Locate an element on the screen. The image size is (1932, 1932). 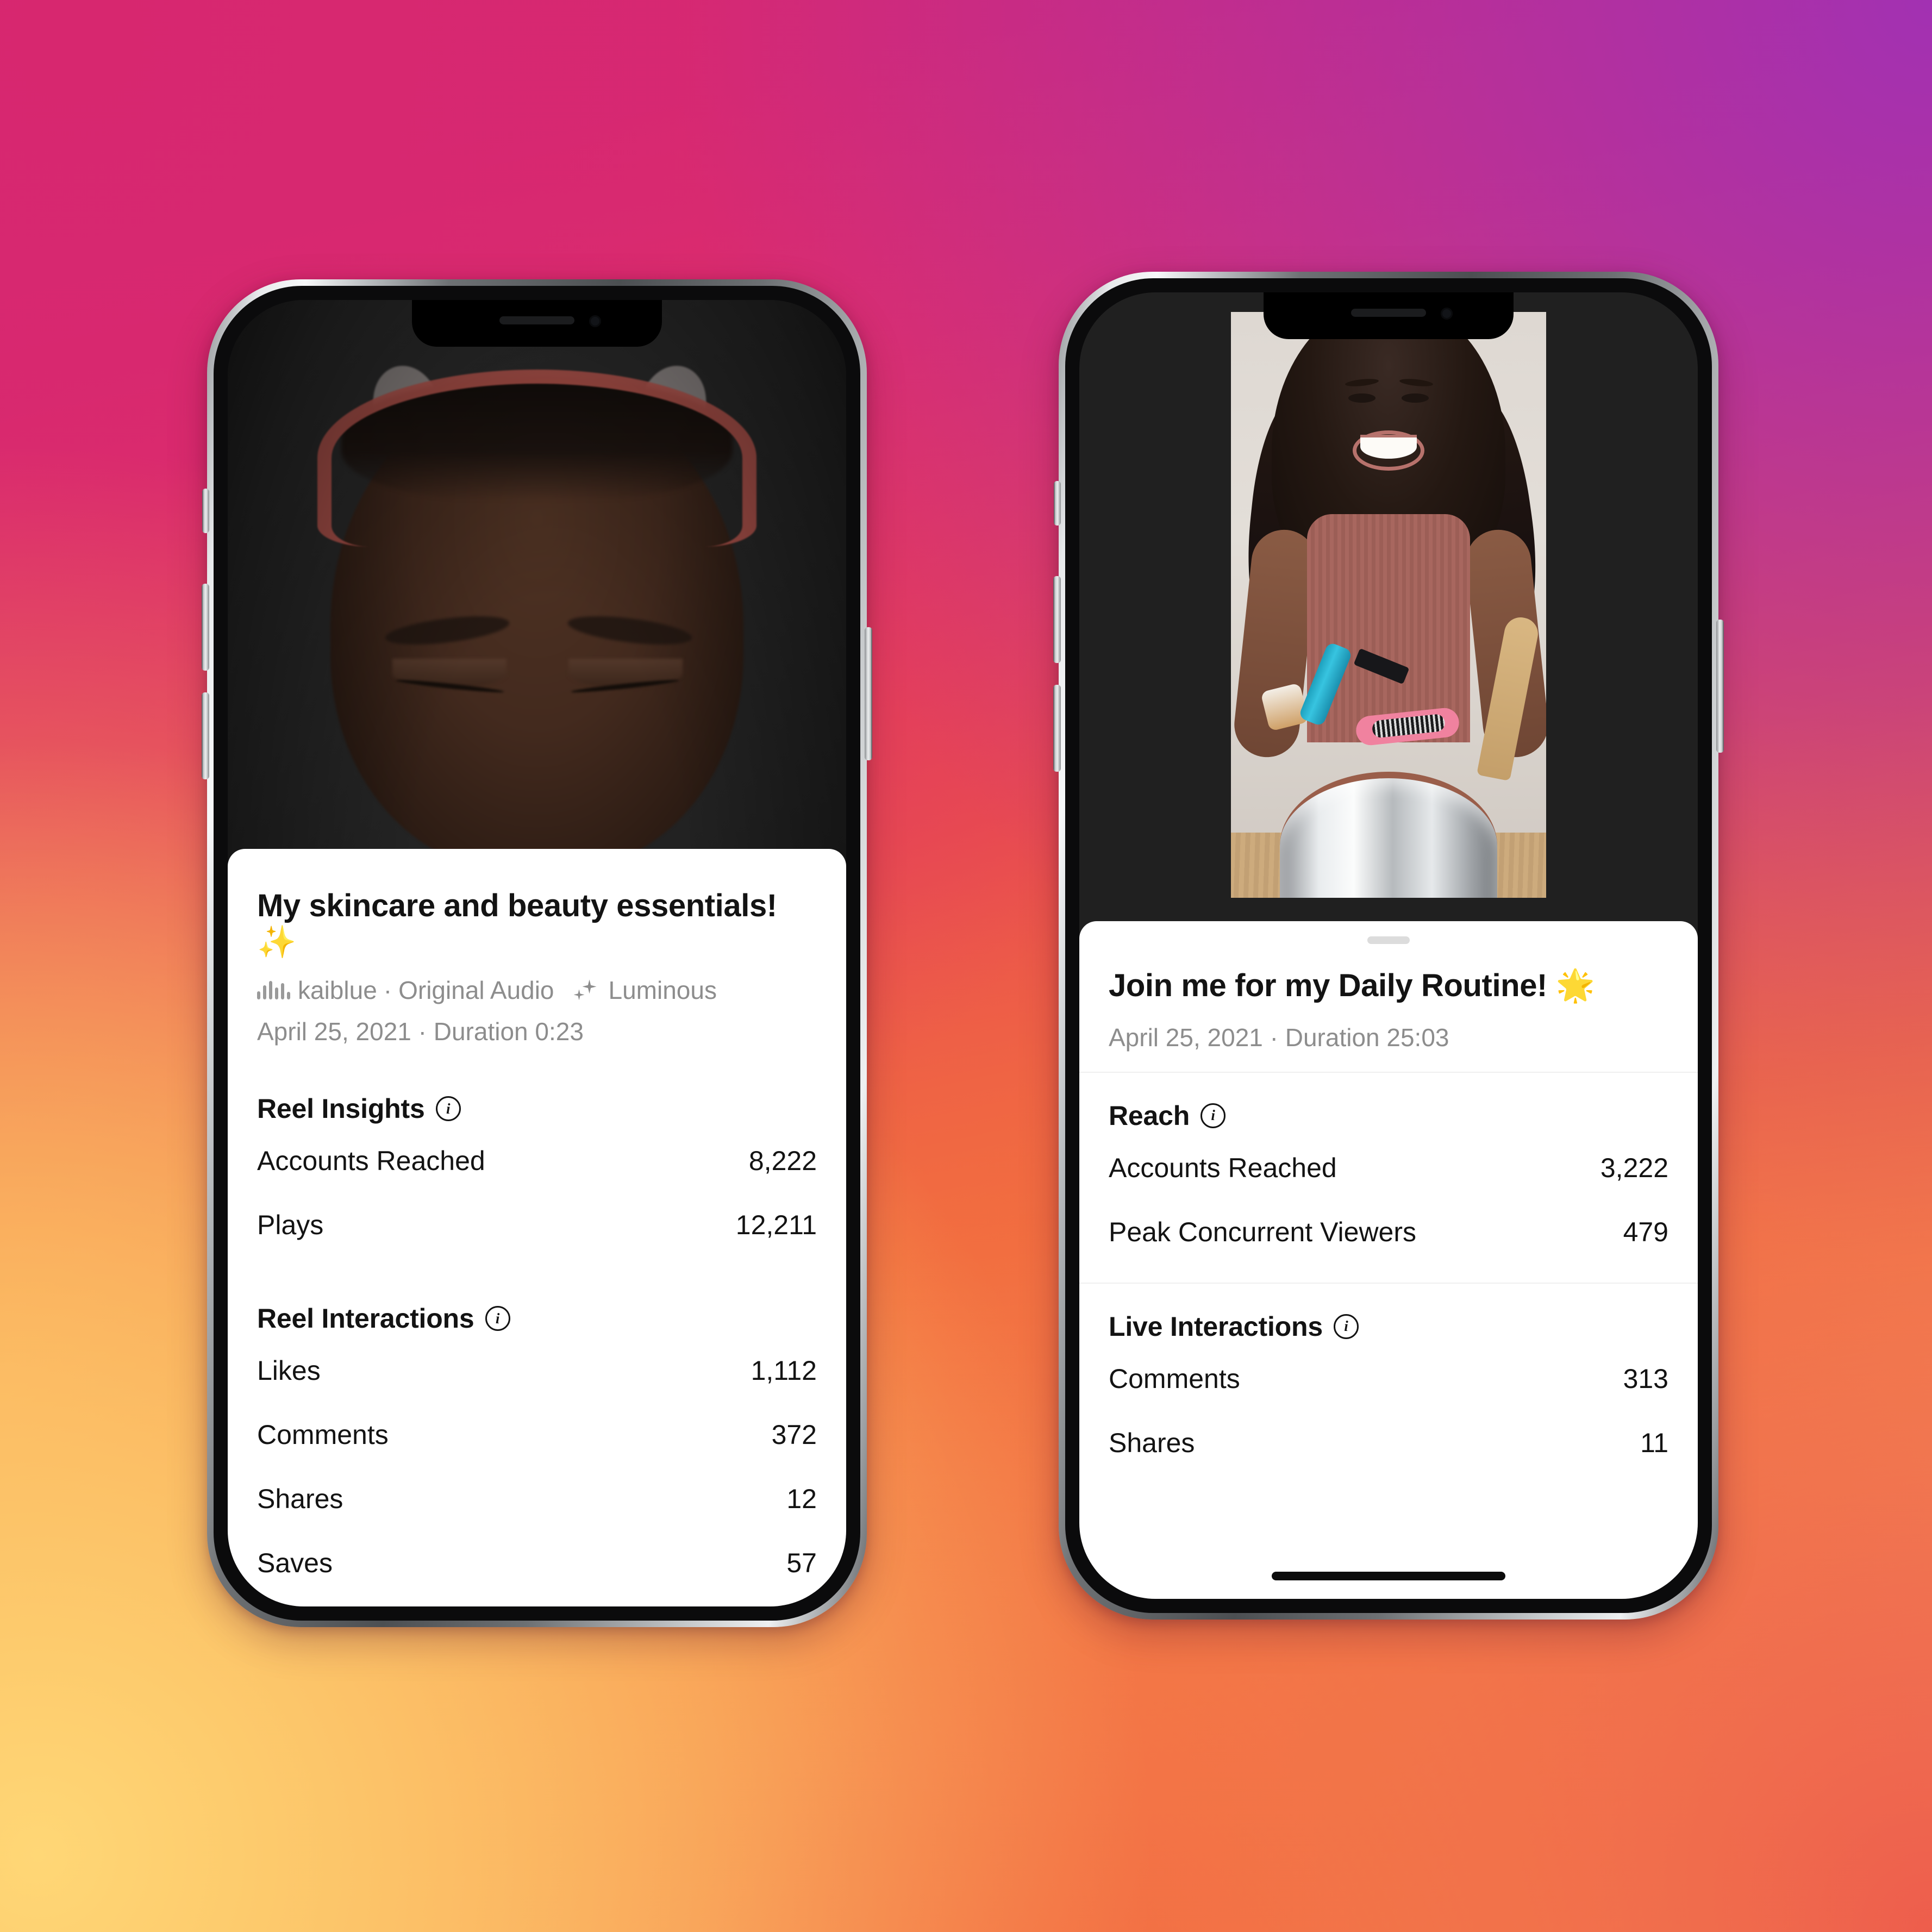
audio-track-name: Original Audio is located at coordinates (476, 990).